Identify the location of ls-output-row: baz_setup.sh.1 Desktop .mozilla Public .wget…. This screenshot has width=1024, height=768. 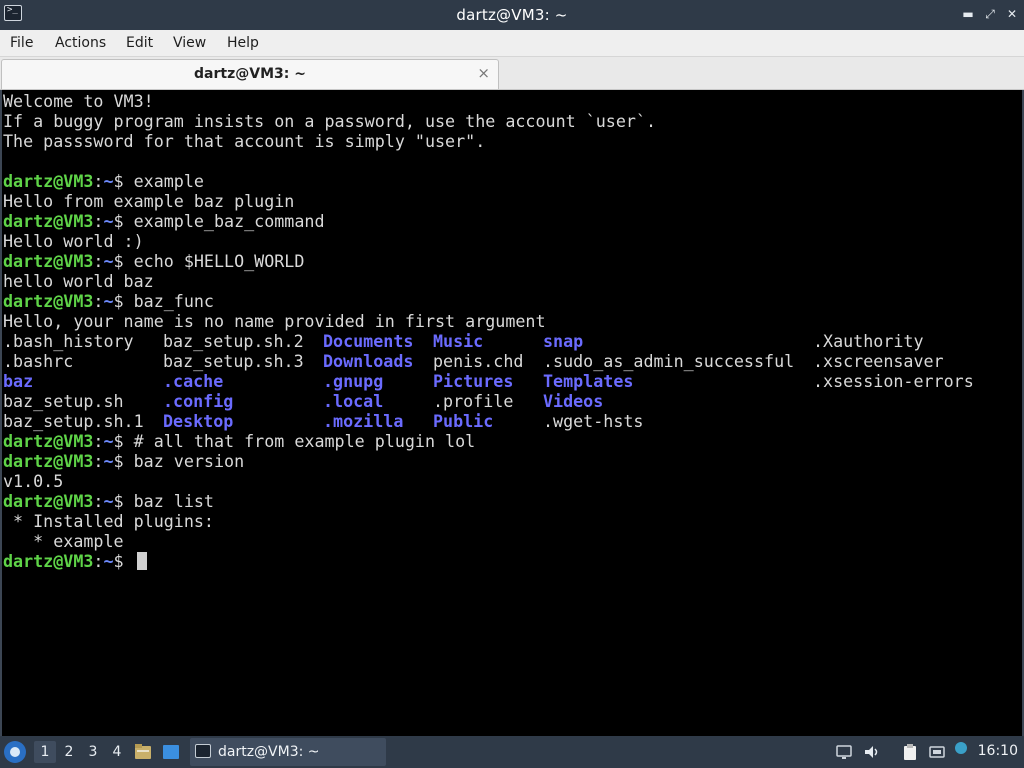
(493, 421).